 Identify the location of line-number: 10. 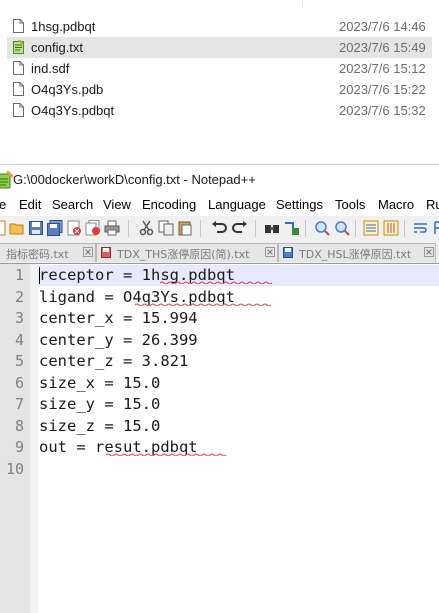
(14, 468).